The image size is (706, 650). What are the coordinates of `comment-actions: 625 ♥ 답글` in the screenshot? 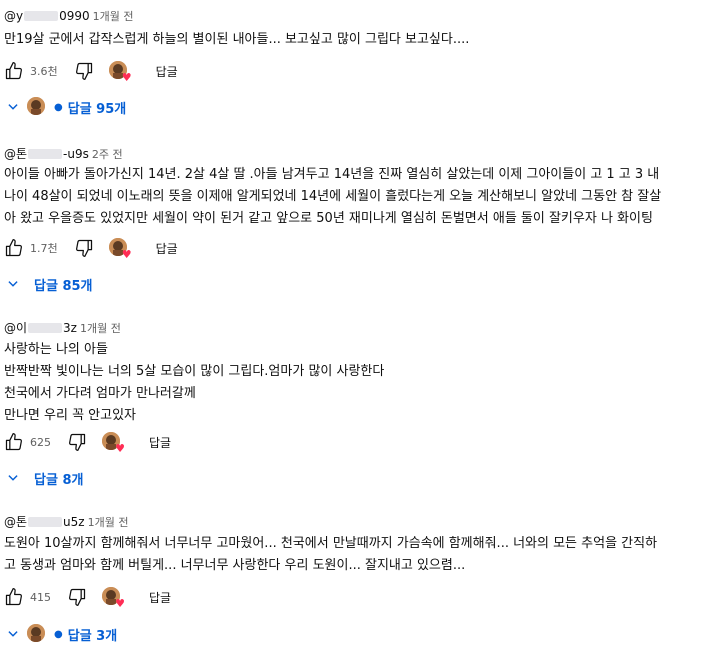 It's located at (87, 442).